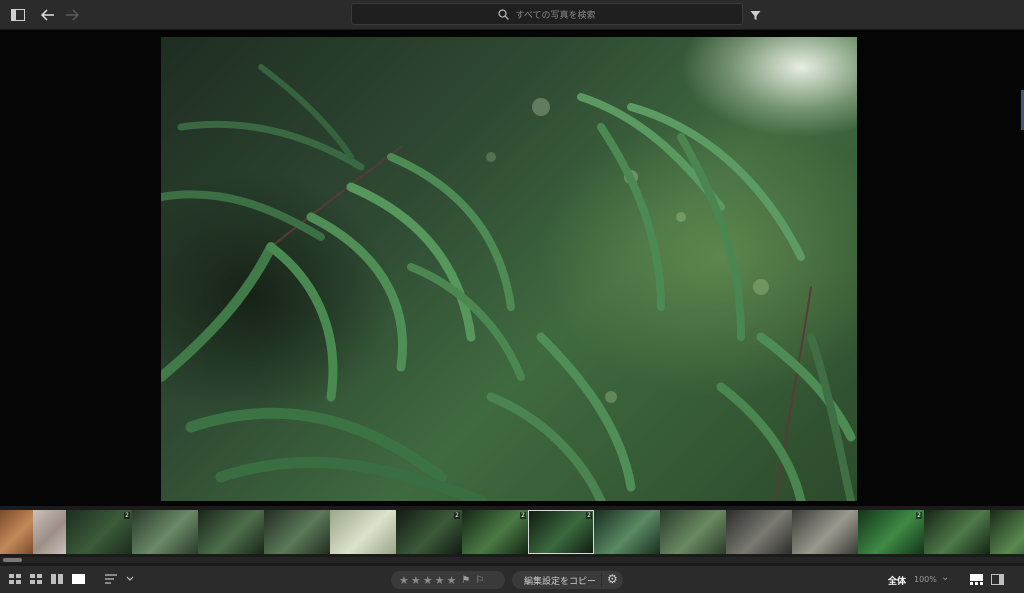 This screenshot has width=1024, height=593. What do you see at coordinates (18, 15) in the screenshot?
I see `sidebar-toggle-icon` at bounding box center [18, 15].